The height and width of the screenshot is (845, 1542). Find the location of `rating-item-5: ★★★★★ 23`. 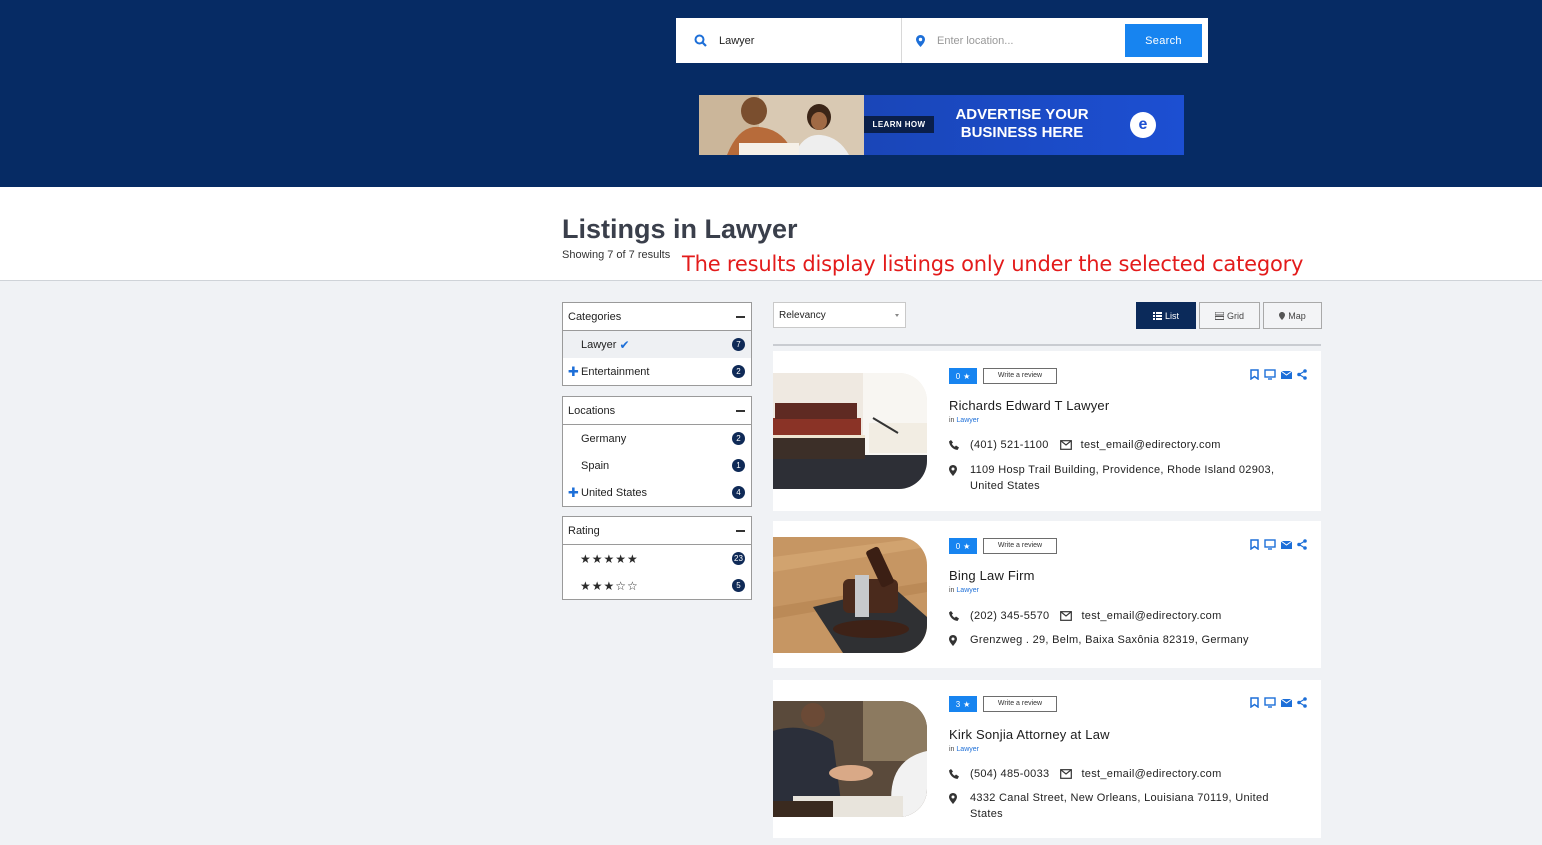

rating-item-5: ★★★★★ 23 is located at coordinates (657, 558).